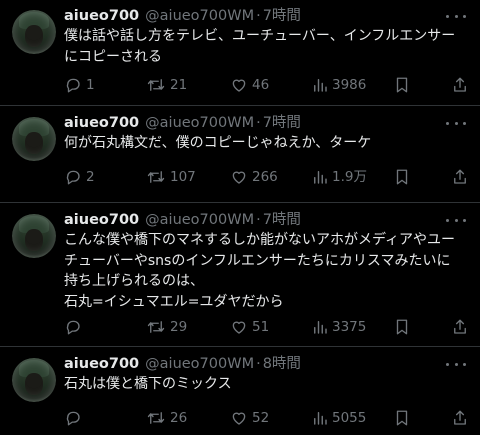 The width and height of the screenshot is (480, 435). I want to click on timestamp: 8時間, so click(282, 364).